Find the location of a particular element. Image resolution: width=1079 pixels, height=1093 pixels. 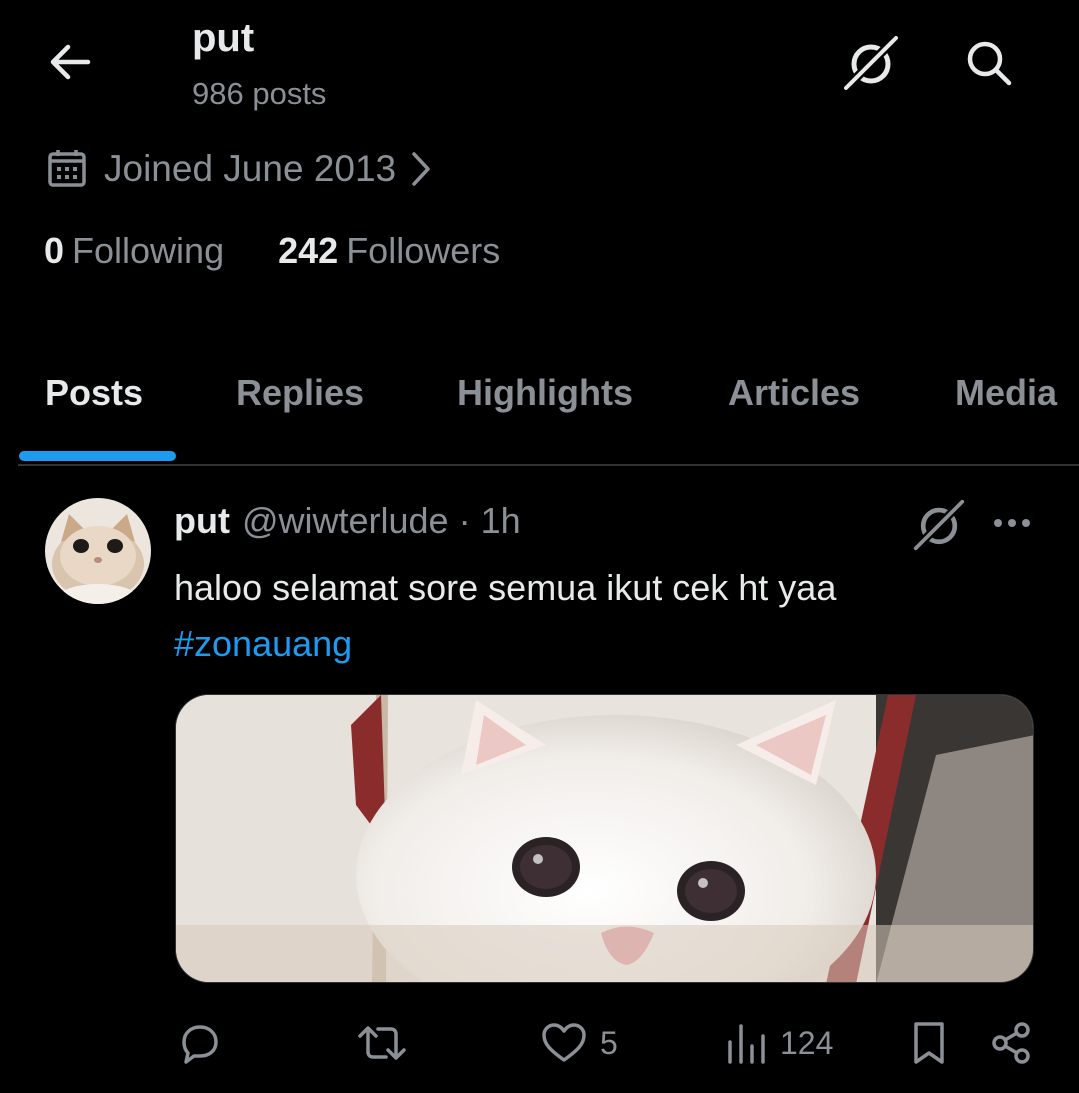

avatar is located at coordinates (98, 551).